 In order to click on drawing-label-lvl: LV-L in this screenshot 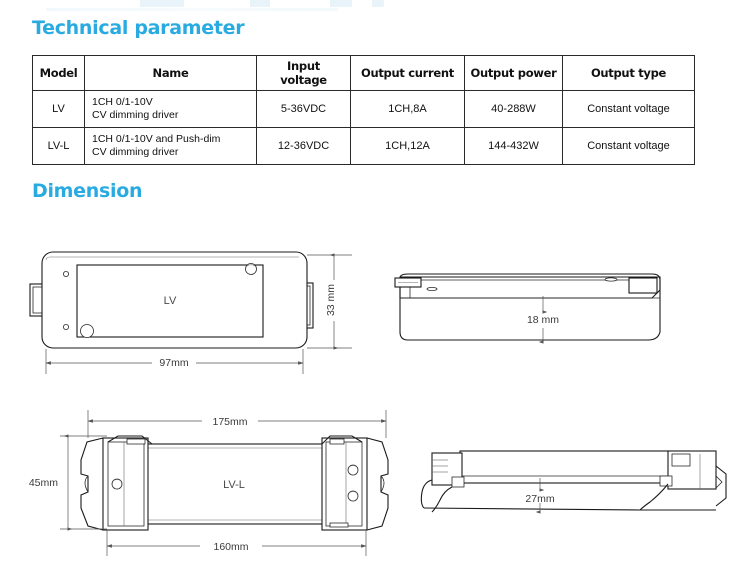, I will do `click(234, 485)`.